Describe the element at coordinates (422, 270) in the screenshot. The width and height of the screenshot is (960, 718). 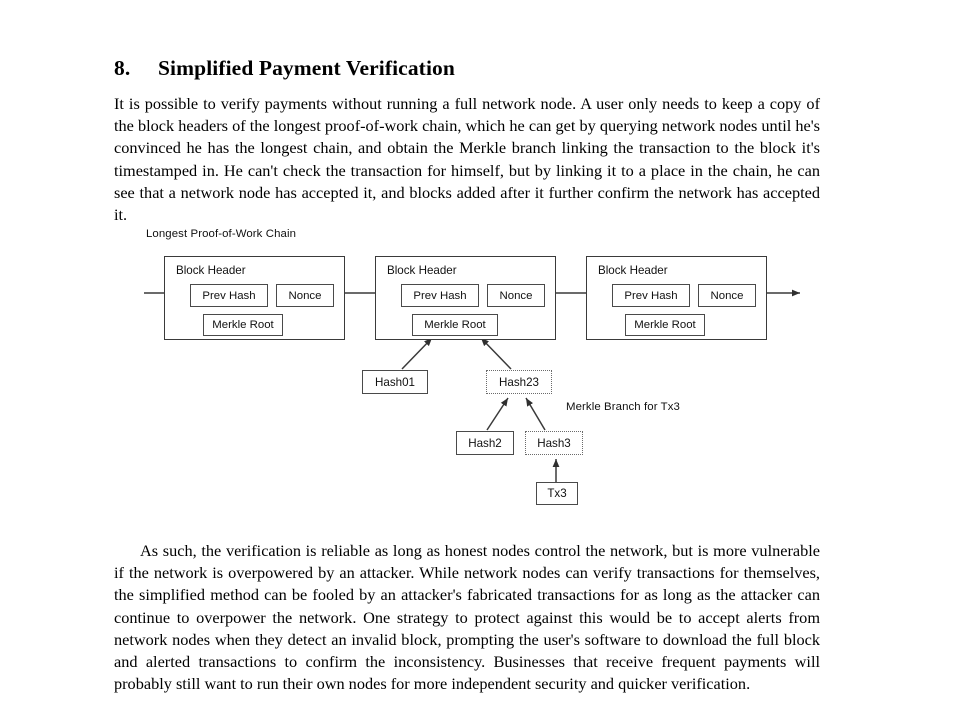
I see `block-header-2-title: Block Header` at that location.